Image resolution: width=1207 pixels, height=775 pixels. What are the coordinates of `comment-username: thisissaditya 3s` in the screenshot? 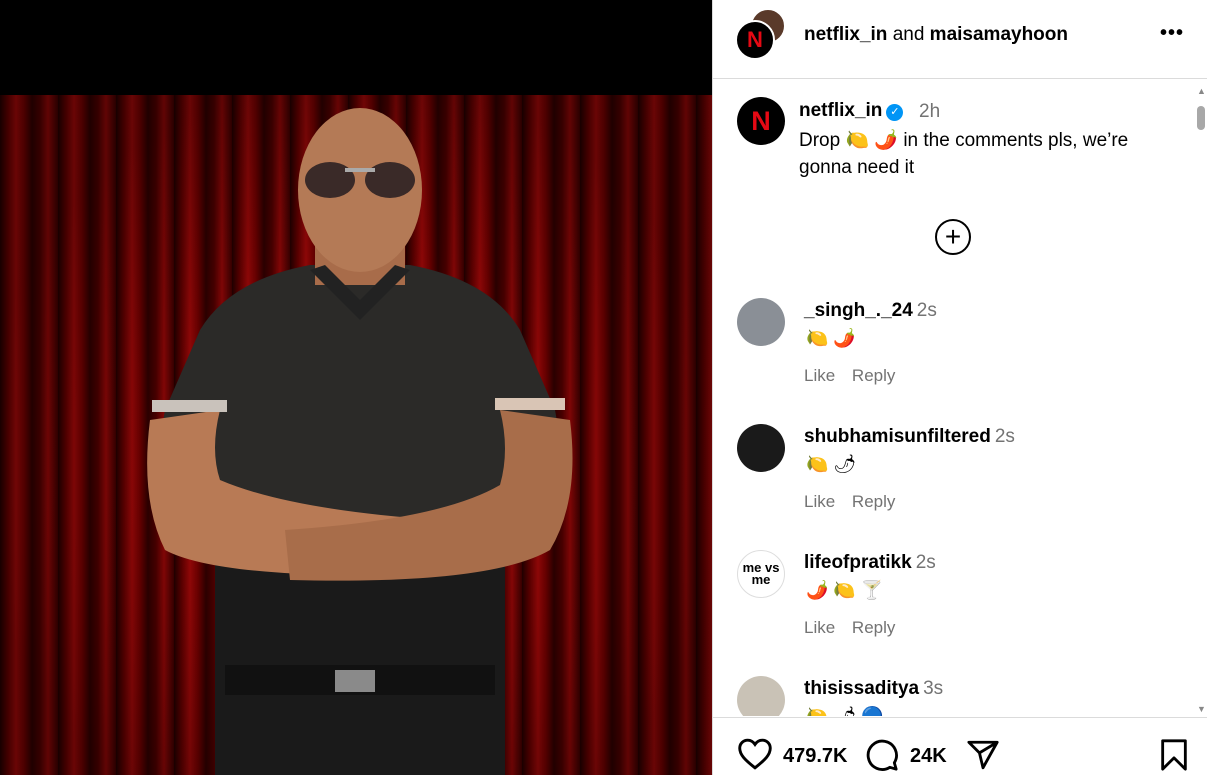 It's located at (873, 689).